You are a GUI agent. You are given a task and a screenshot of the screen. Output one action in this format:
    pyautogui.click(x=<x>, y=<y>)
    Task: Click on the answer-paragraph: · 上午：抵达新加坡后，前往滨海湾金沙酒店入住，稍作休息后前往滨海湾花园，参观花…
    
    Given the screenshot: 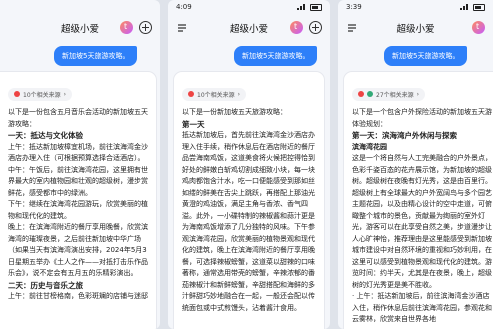 What is the action you would take?
    pyautogui.click(x=422, y=307)
    